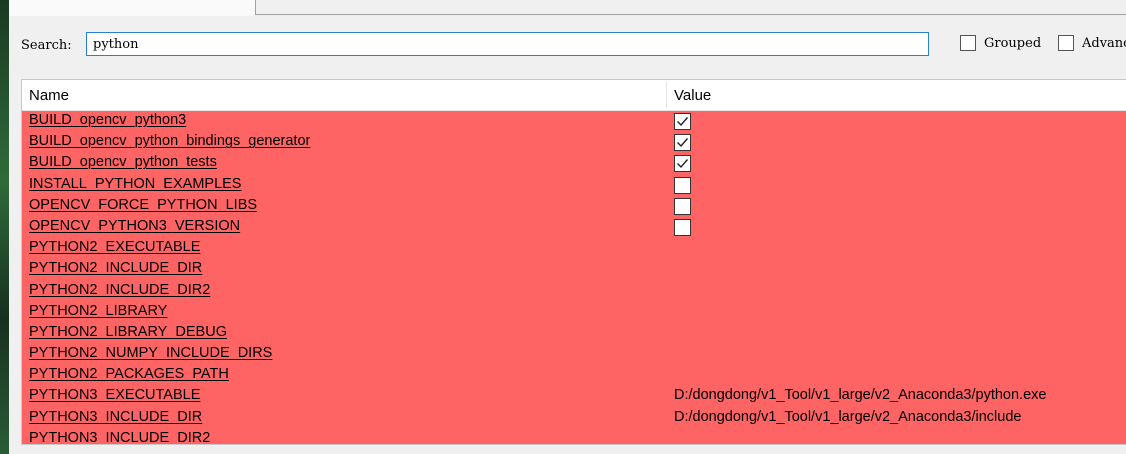  Describe the element at coordinates (574, 291) in the screenshot. I see `table-row: PYTHON2_INCLUDE_DIR2` at that location.